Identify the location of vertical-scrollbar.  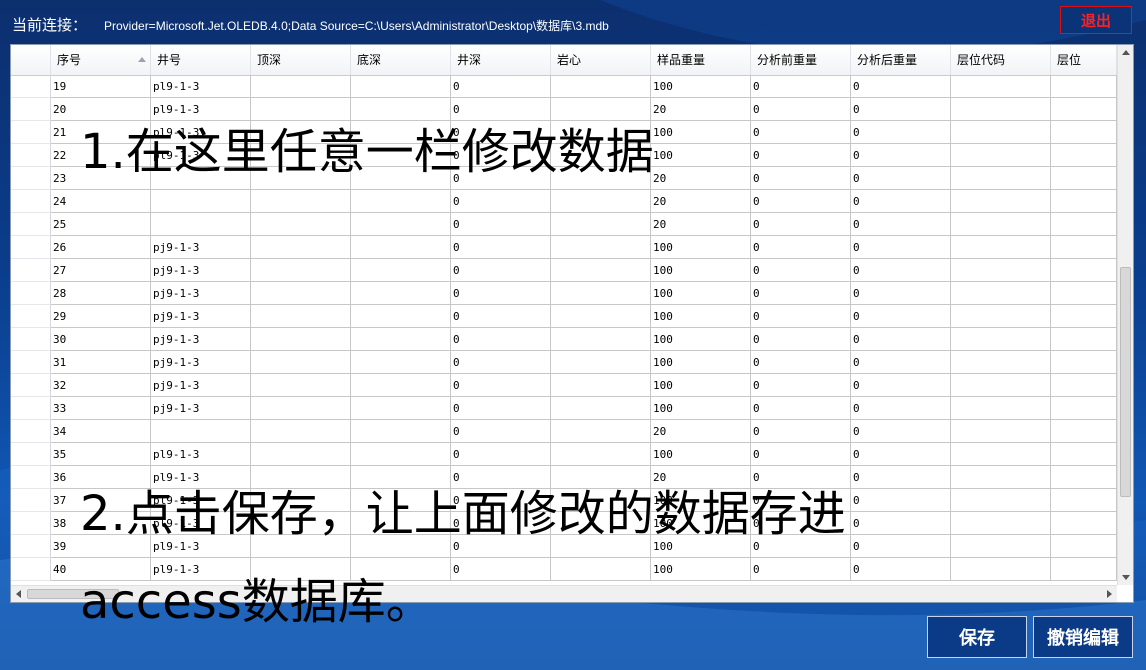
(1125, 315).